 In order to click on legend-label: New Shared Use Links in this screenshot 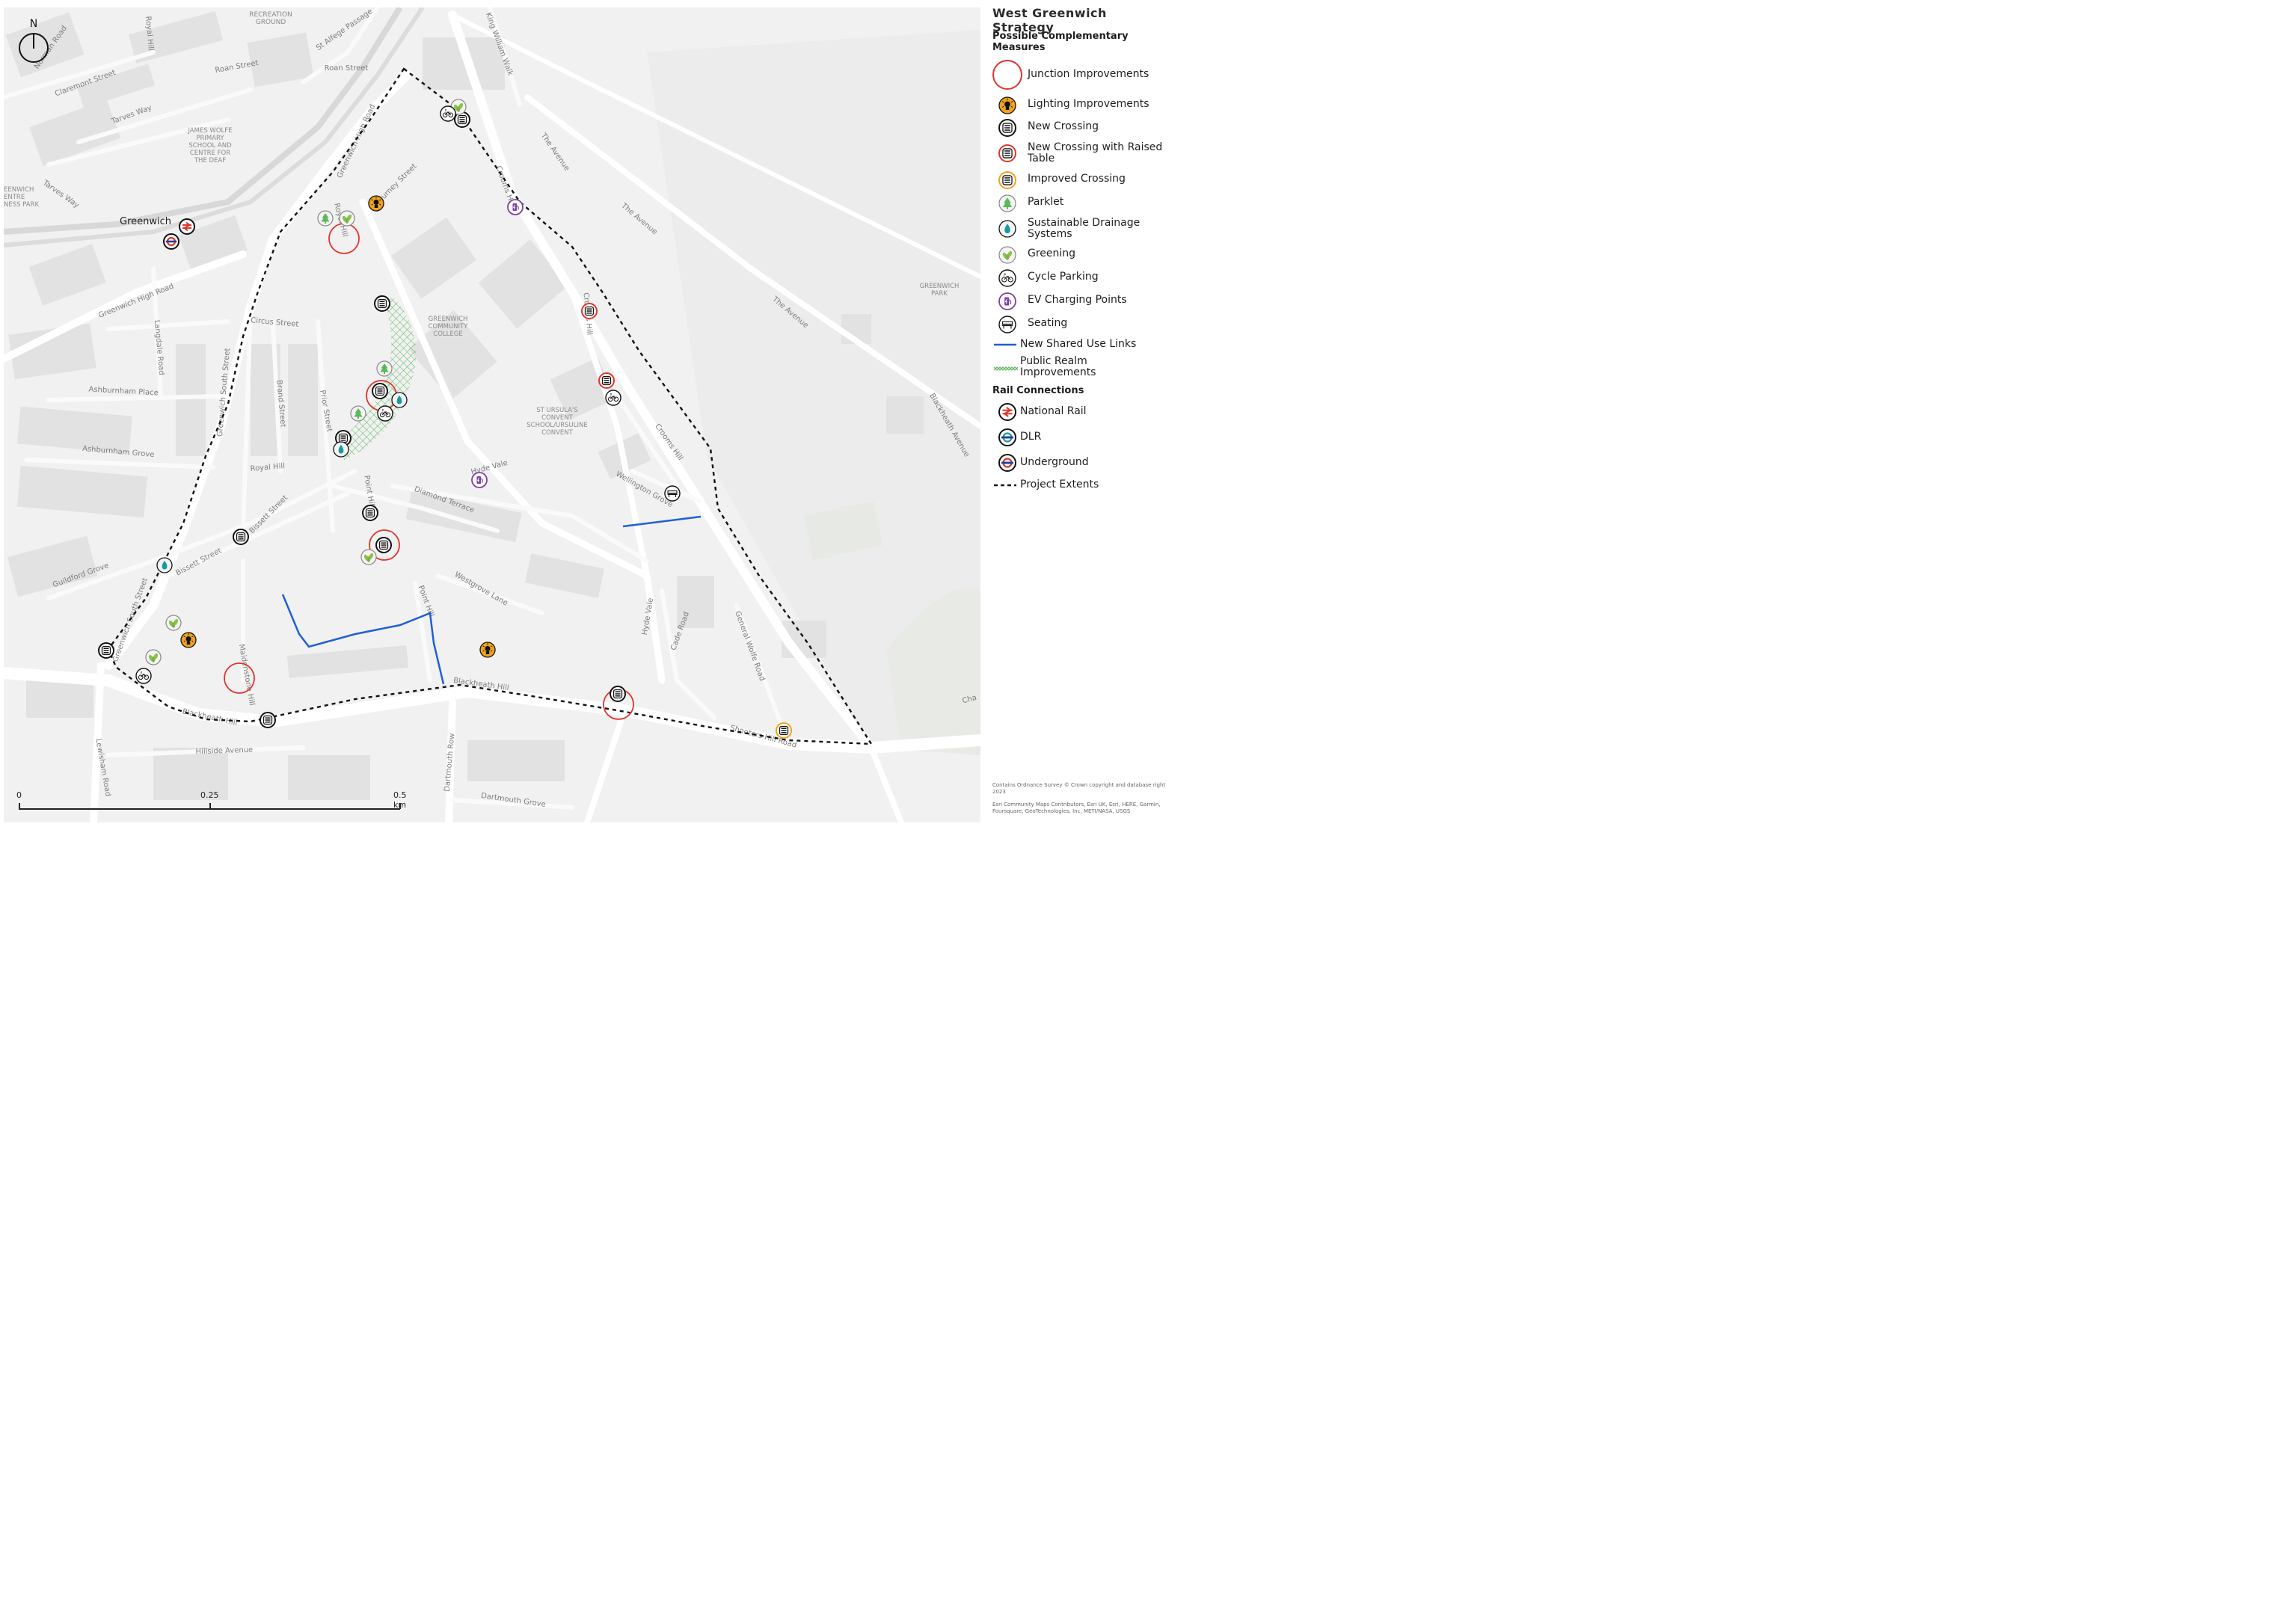, I will do `click(1078, 344)`.